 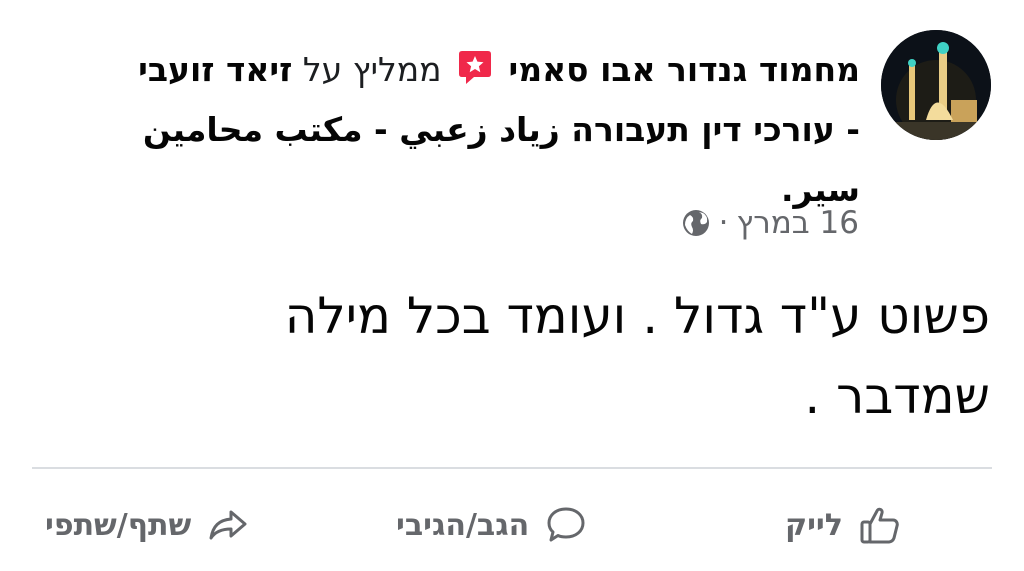 I want to click on post-date: 16 במרץ, so click(x=797, y=223).